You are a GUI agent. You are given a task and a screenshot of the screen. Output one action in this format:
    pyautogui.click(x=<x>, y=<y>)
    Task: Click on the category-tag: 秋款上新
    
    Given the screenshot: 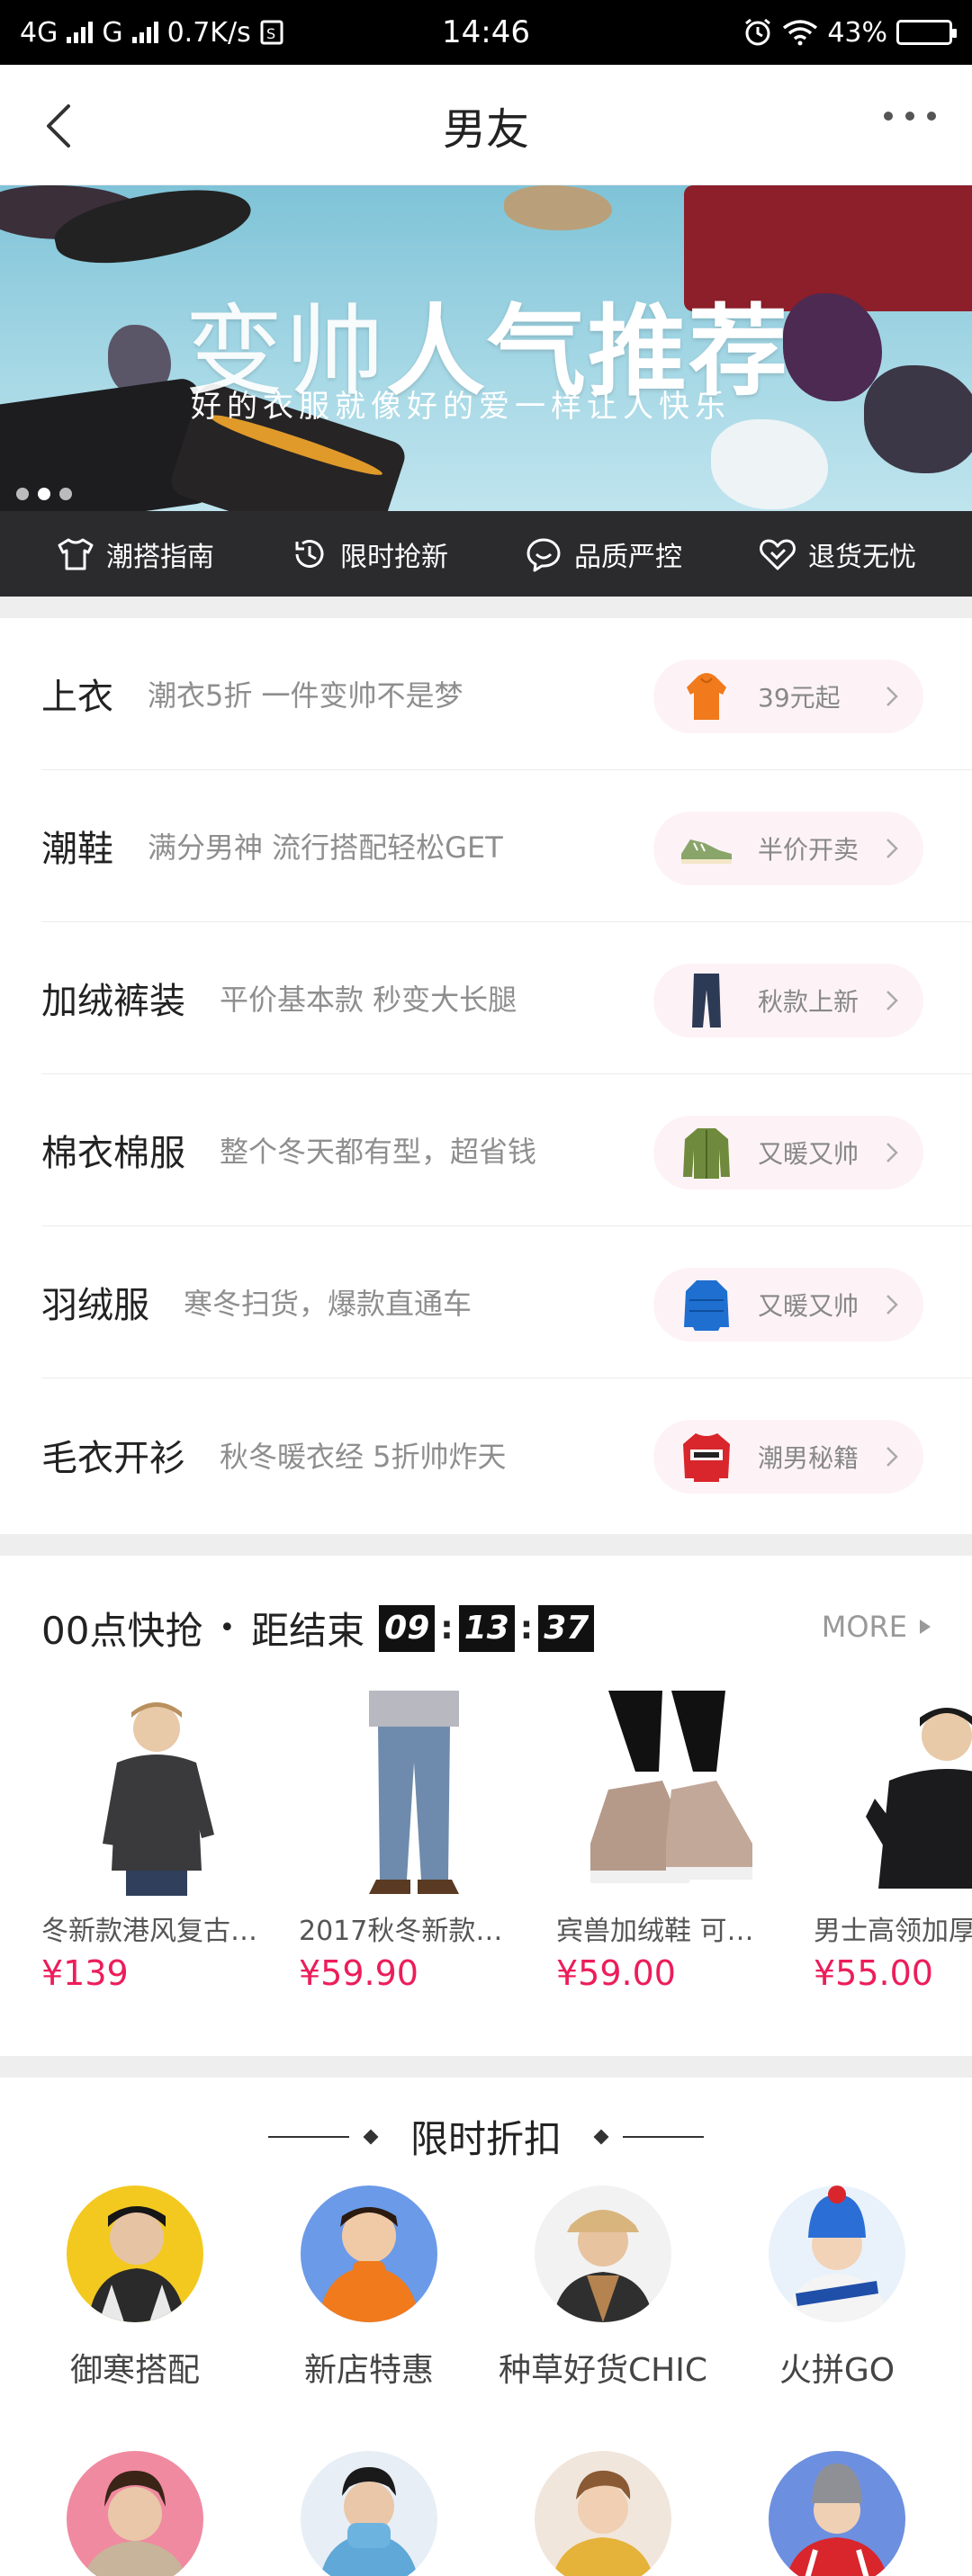 What is the action you would take?
    pyautogui.click(x=788, y=1000)
    